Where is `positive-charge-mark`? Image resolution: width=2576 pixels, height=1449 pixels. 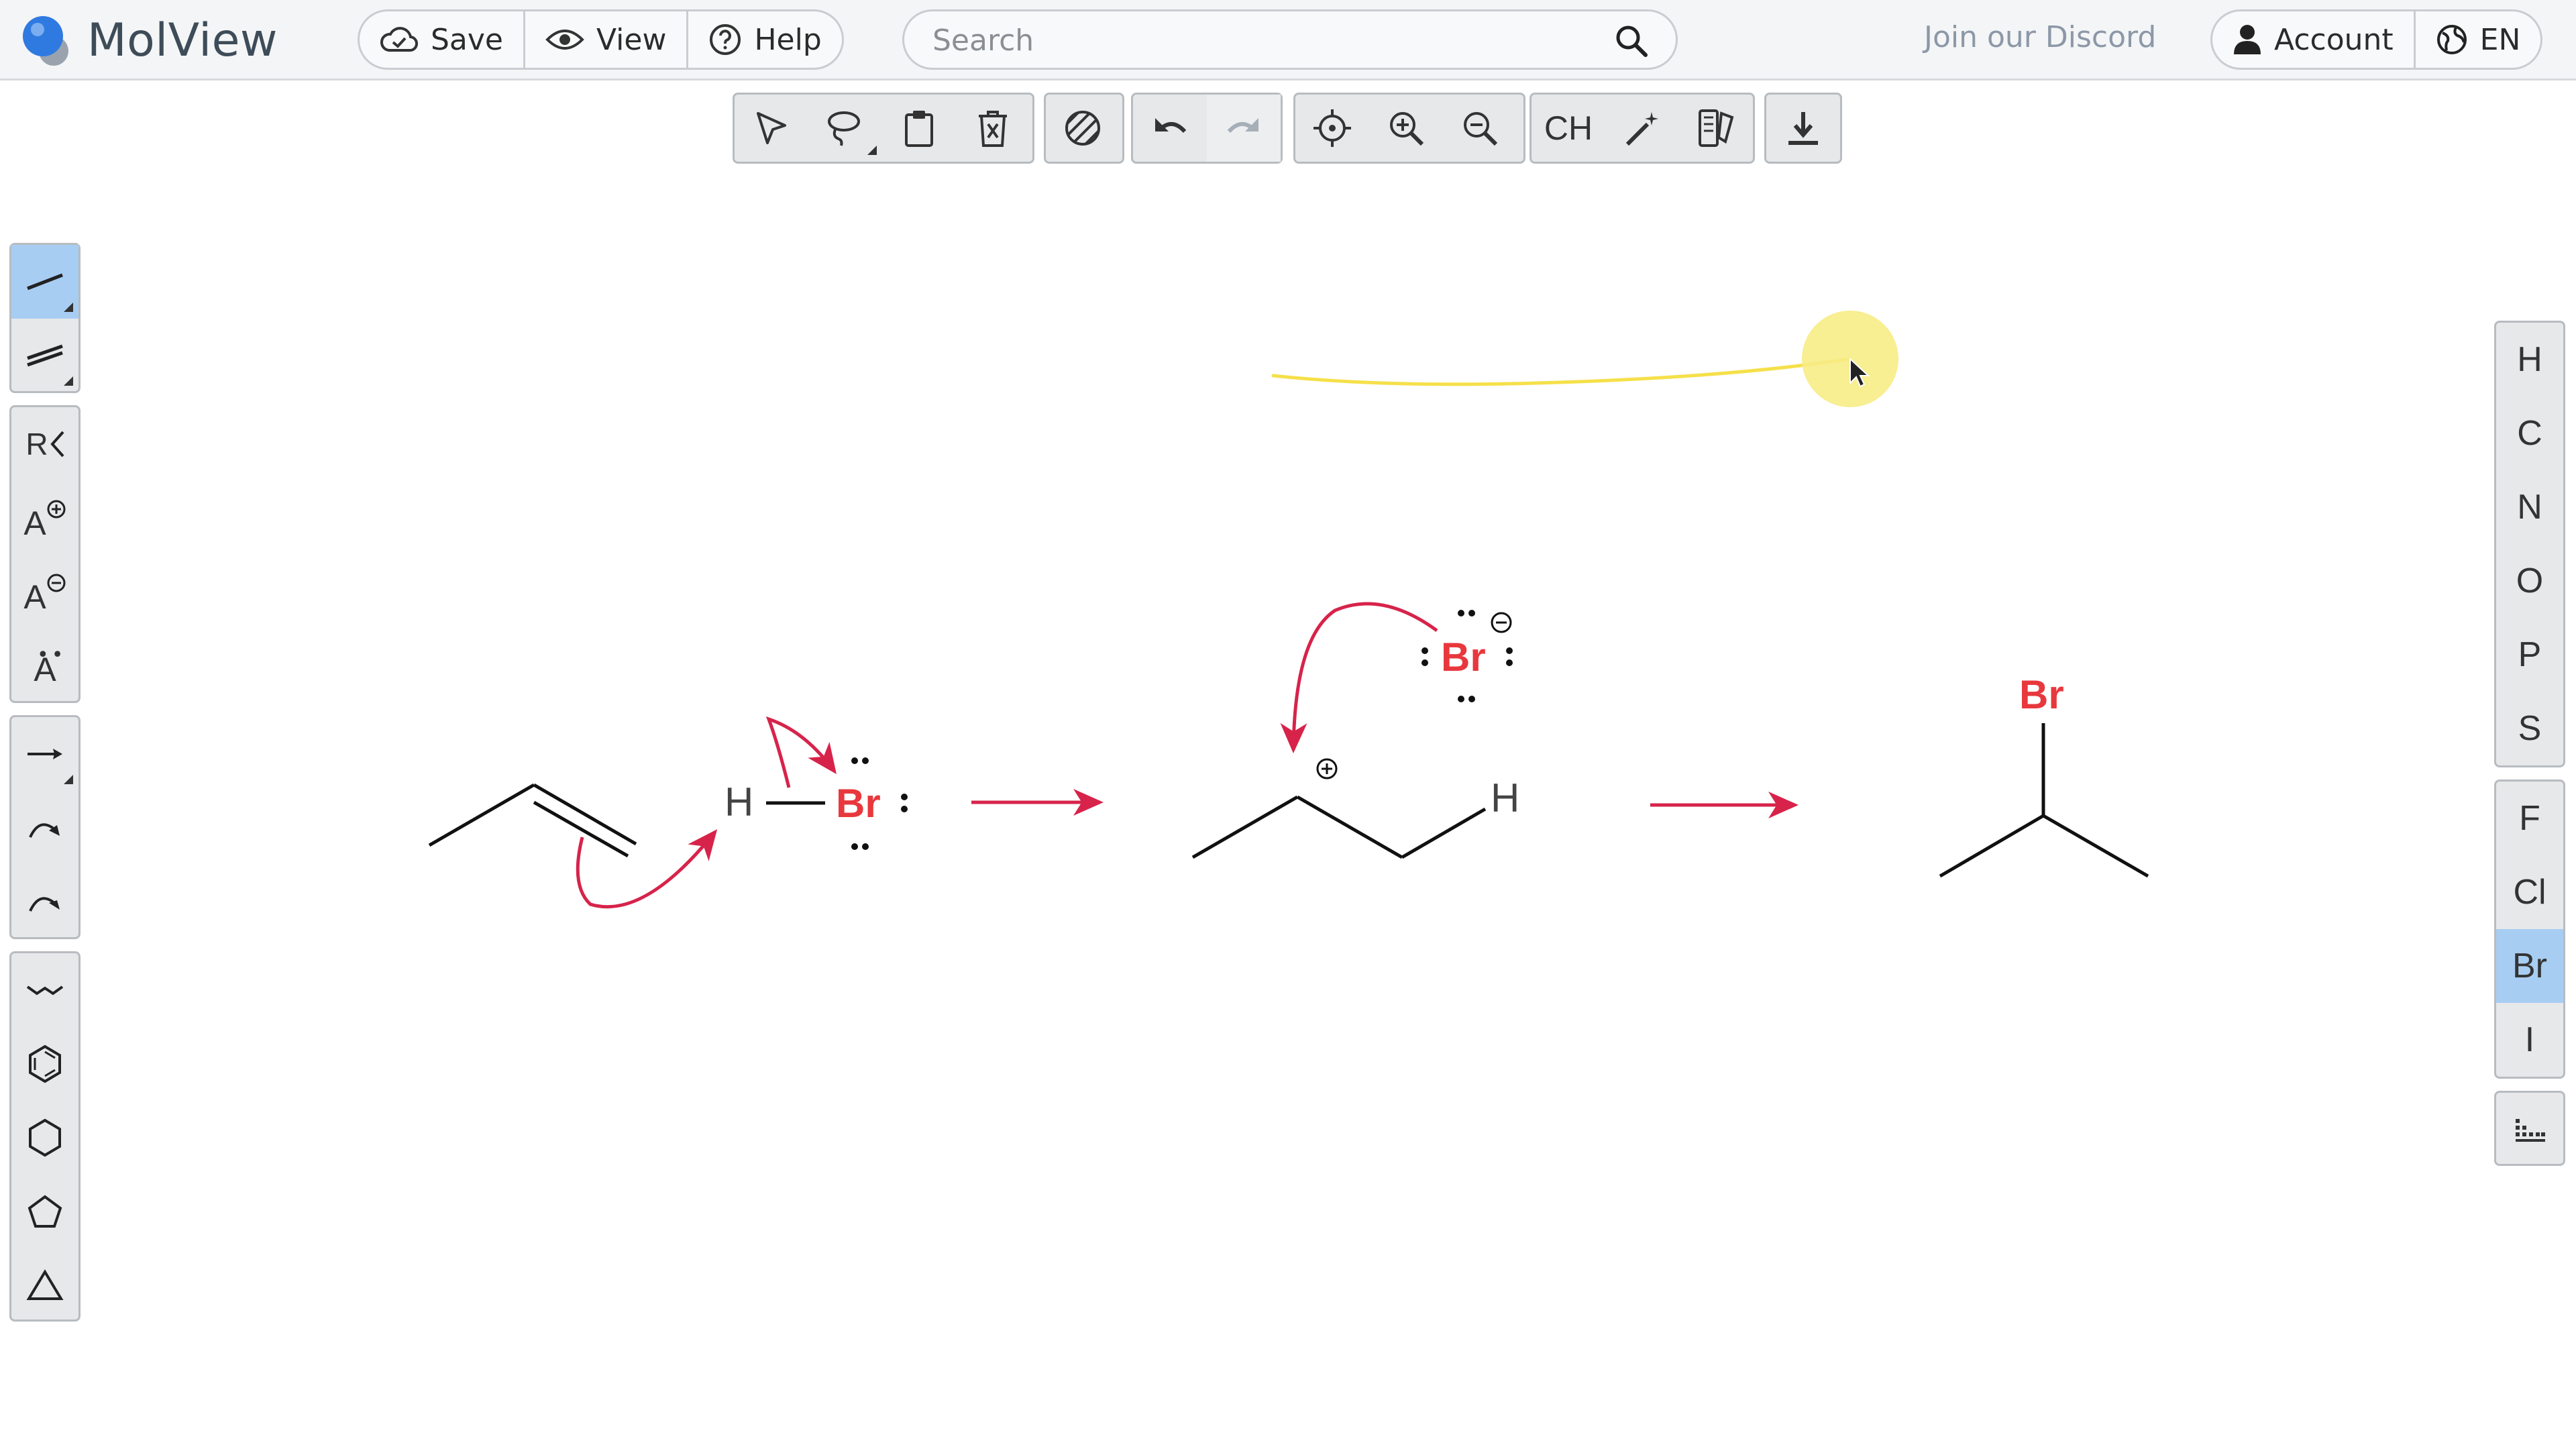 positive-charge-mark is located at coordinates (1327, 769).